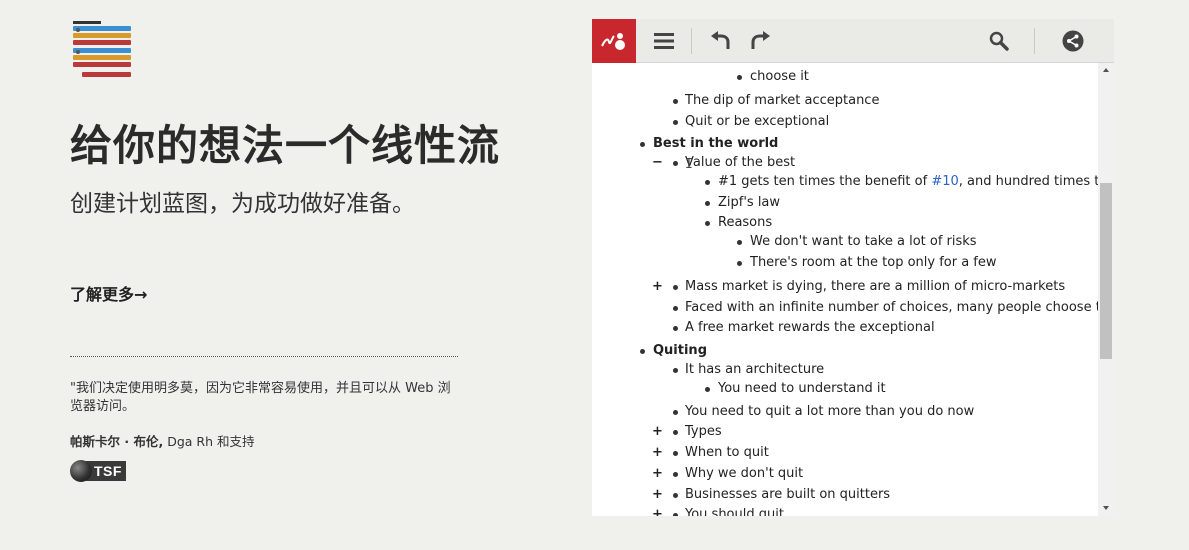 Image resolution: width=1189 pixels, height=550 pixels. Describe the element at coordinates (749, 203) in the screenshot. I see `outline-item: Zipf's law` at that location.